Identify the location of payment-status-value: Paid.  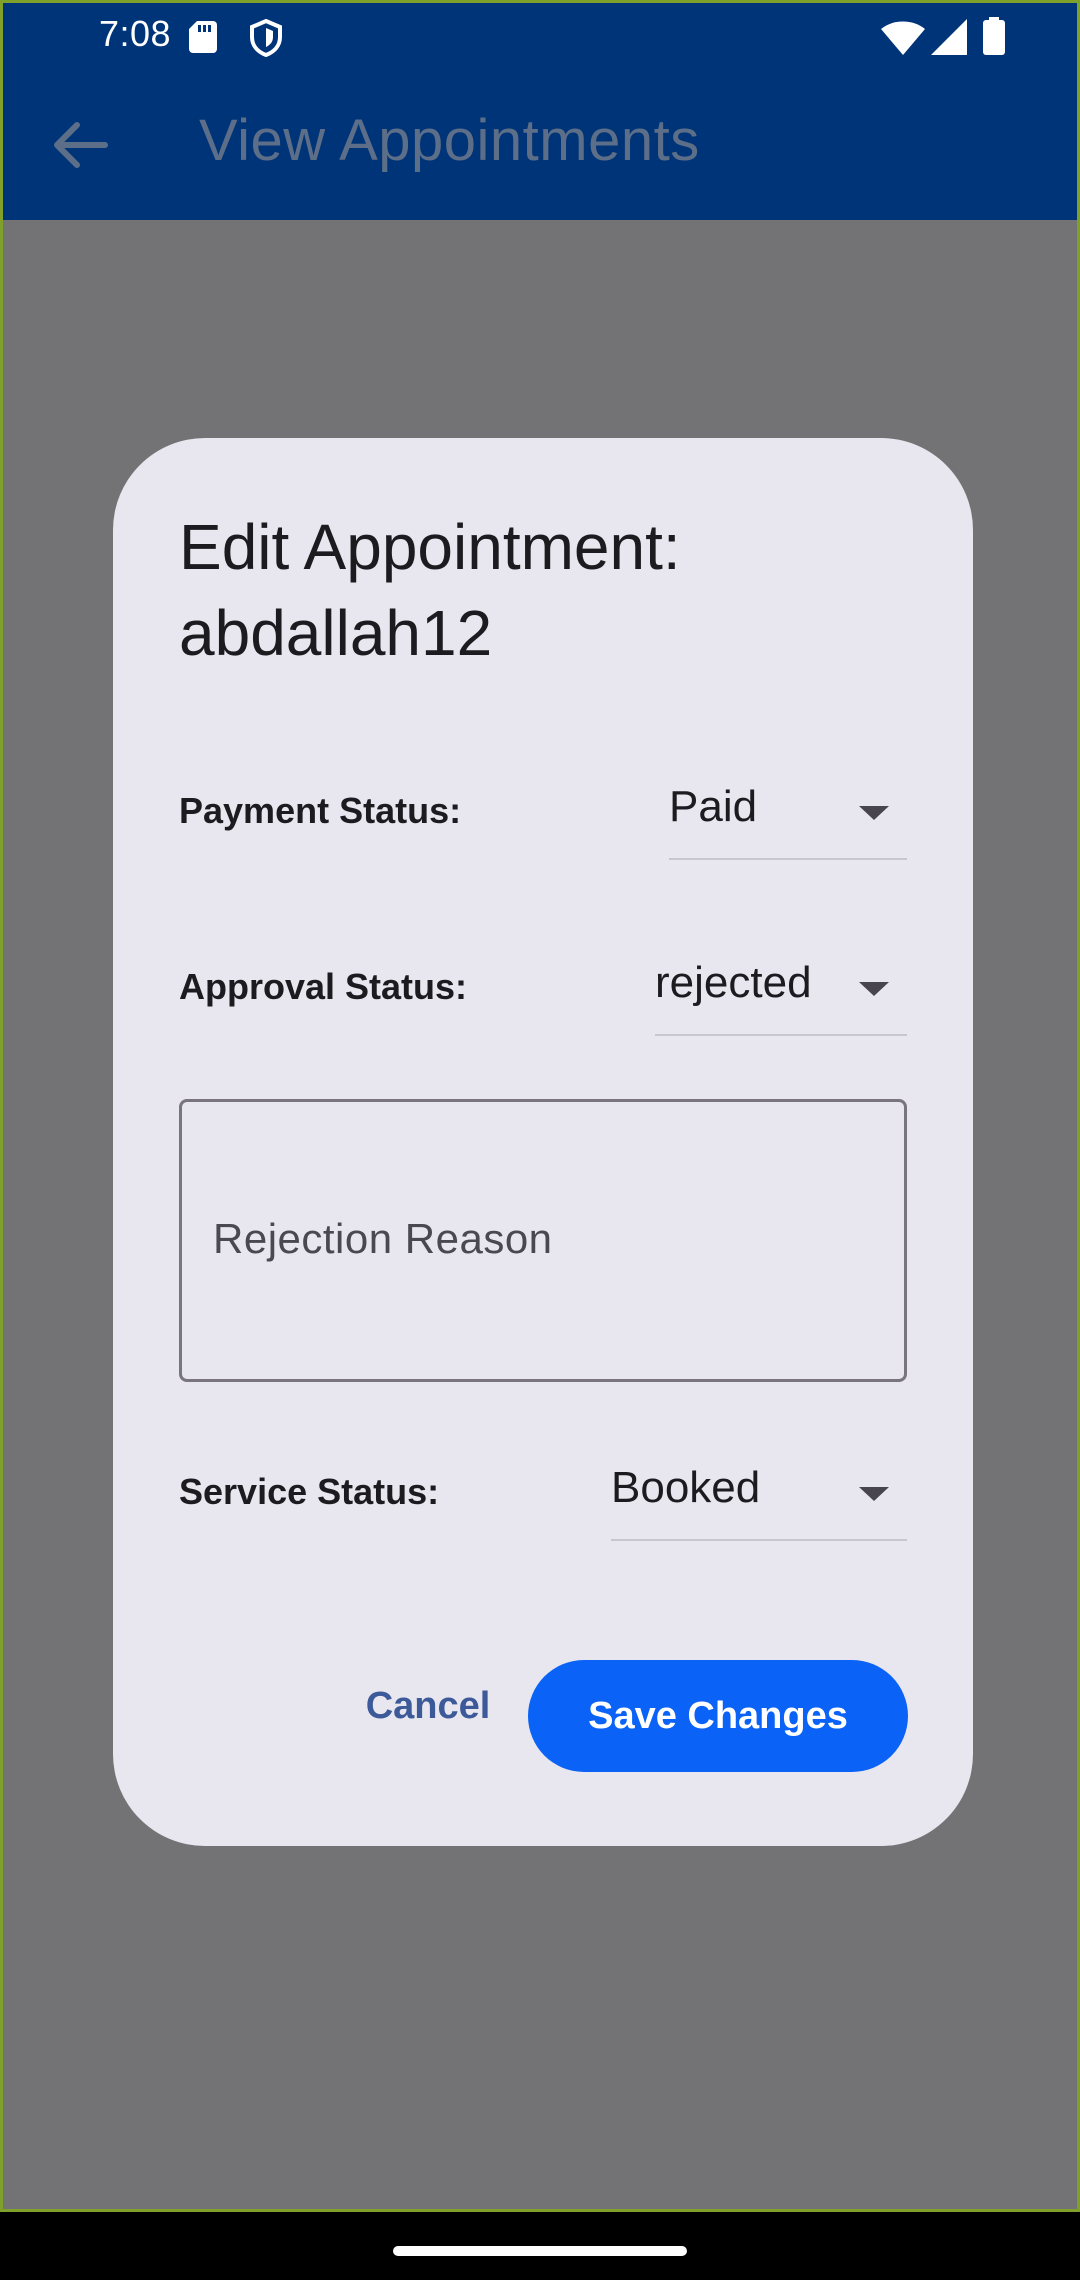
(713, 806).